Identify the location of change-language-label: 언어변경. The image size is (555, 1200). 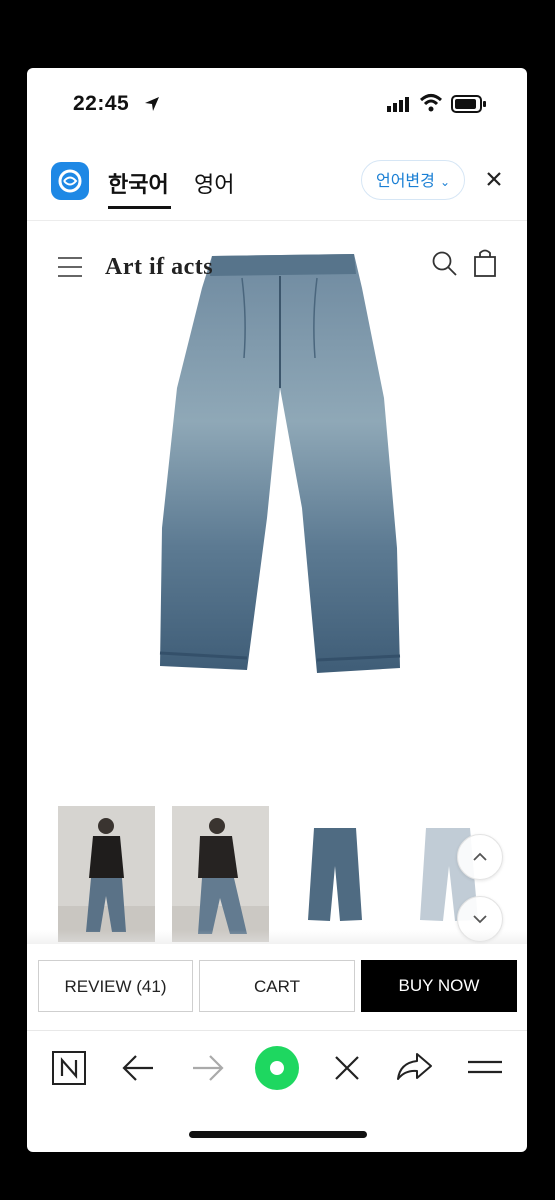
(405, 180).